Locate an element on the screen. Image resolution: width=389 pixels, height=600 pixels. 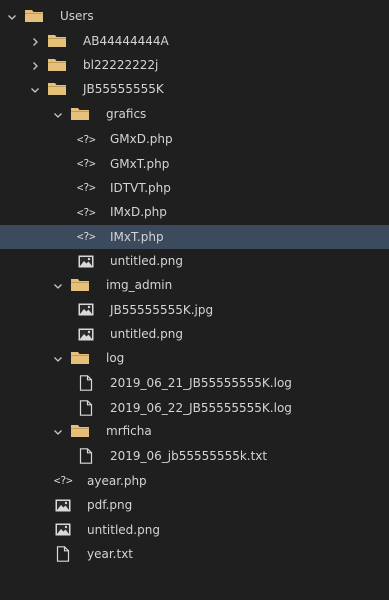
tree-file-row: <?> IDTVT.php is located at coordinates (194, 188).